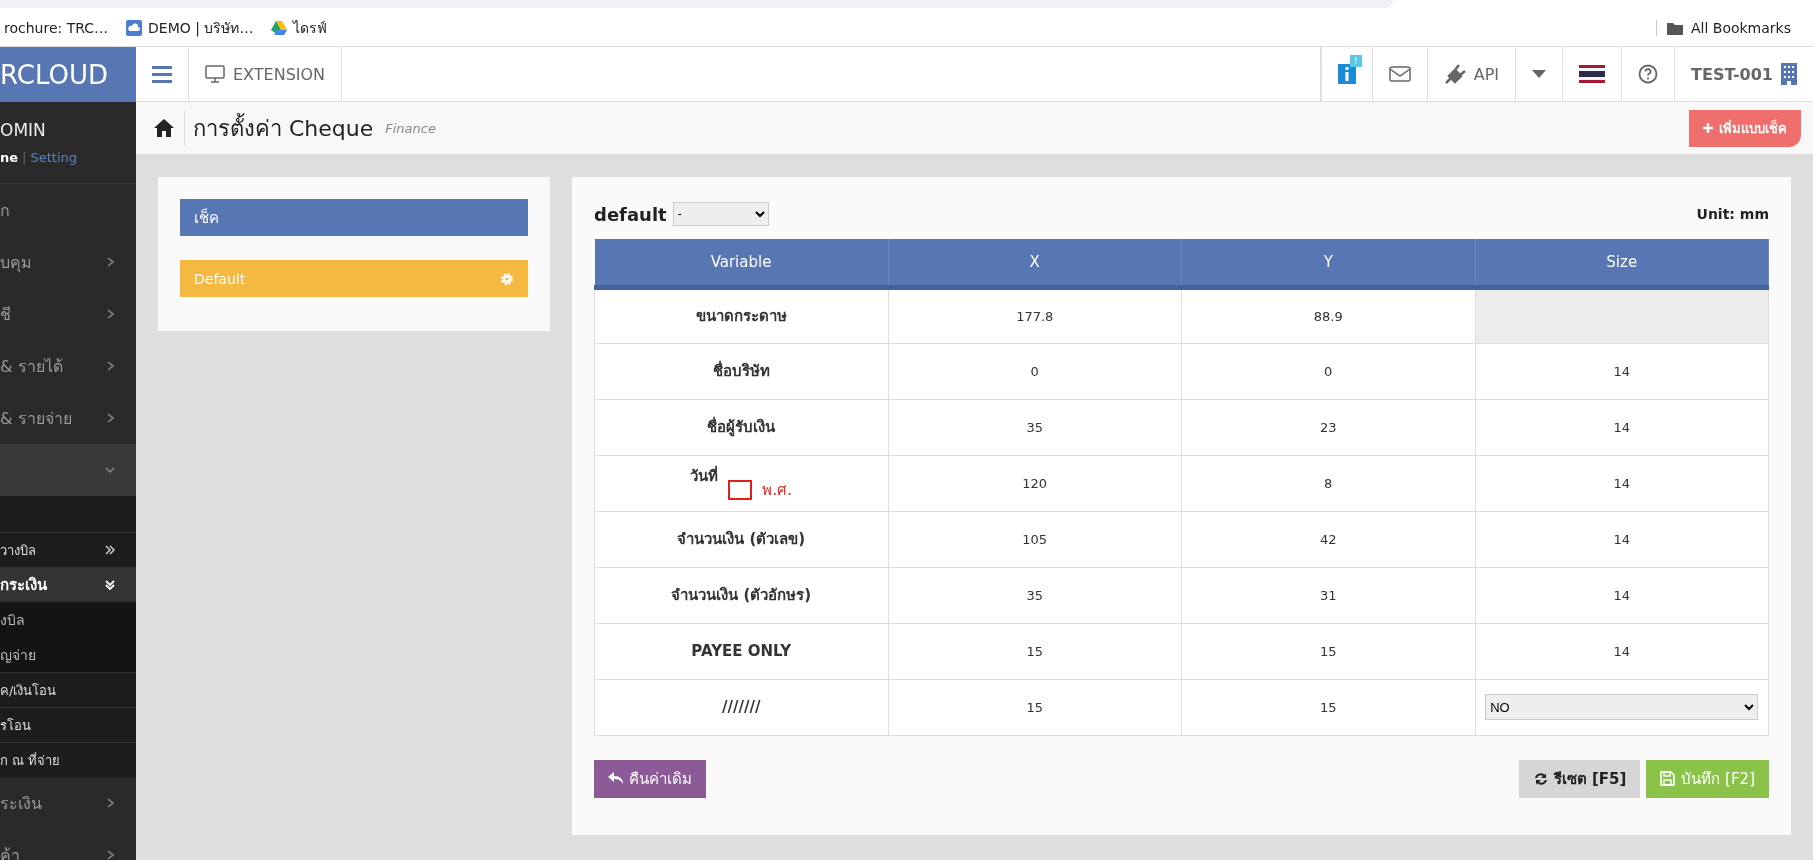 Image resolution: width=1813 pixels, height=860 pixels. What do you see at coordinates (18, 550) in the screenshot?
I see `menu-item: วางบิล` at bounding box center [18, 550].